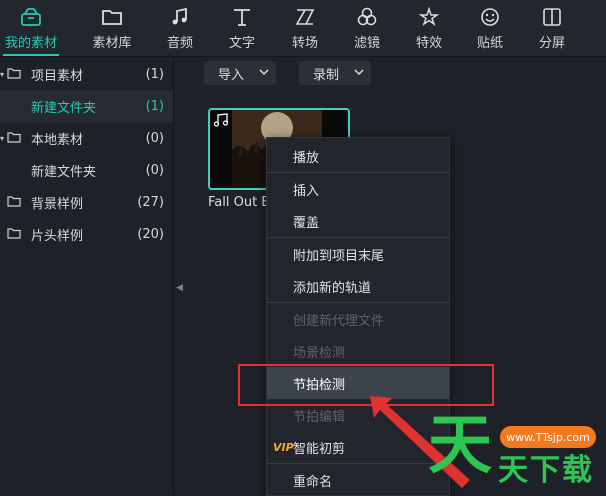 The image size is (606, 496). What do you see at coordinates (31, 17) in the screenshot?
I see `media-box-icon` at bounding box center [31, 17].